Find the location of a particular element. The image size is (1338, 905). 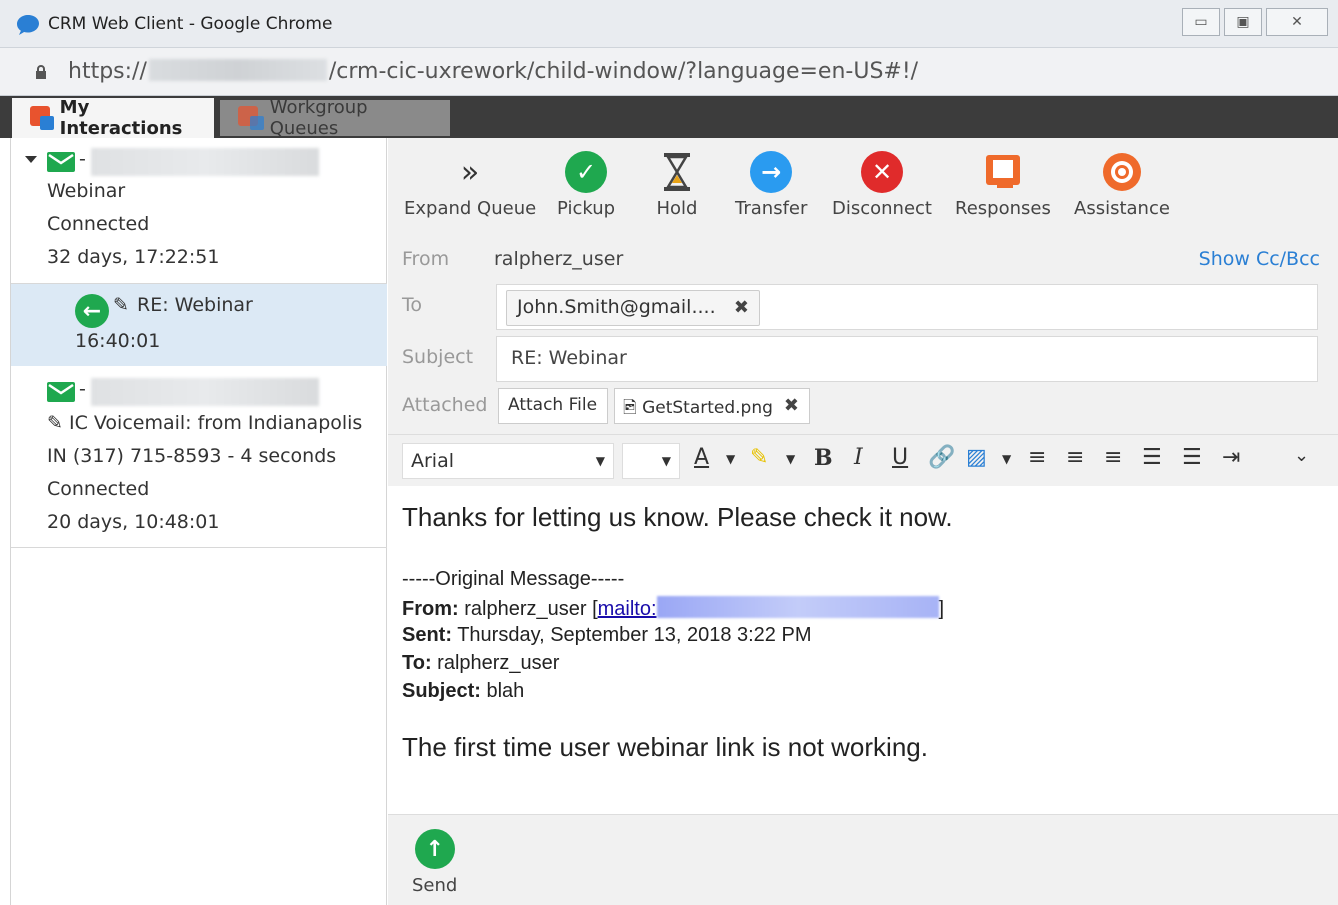

transfer-button: → Transfer is located at coordinates (771, 184).